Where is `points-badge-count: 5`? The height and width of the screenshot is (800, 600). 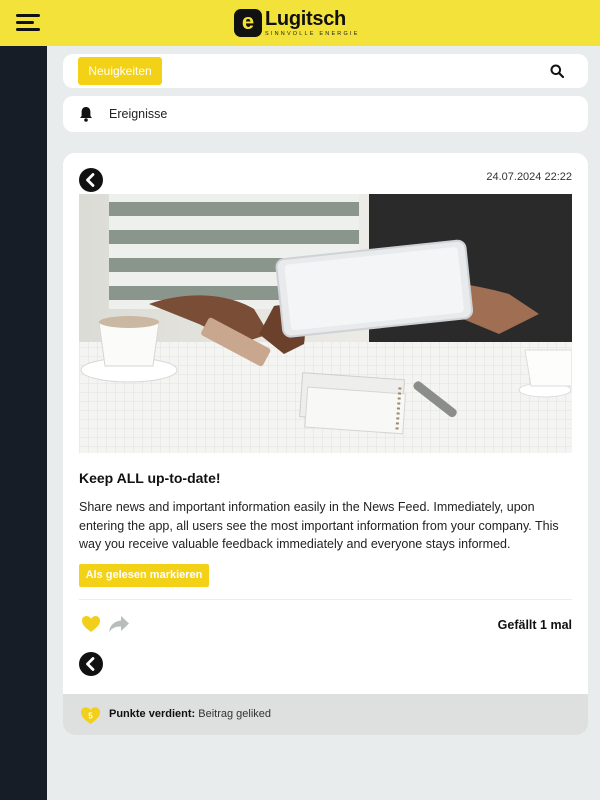
points-badge-count: 5 is located at coordinates (90, 716).